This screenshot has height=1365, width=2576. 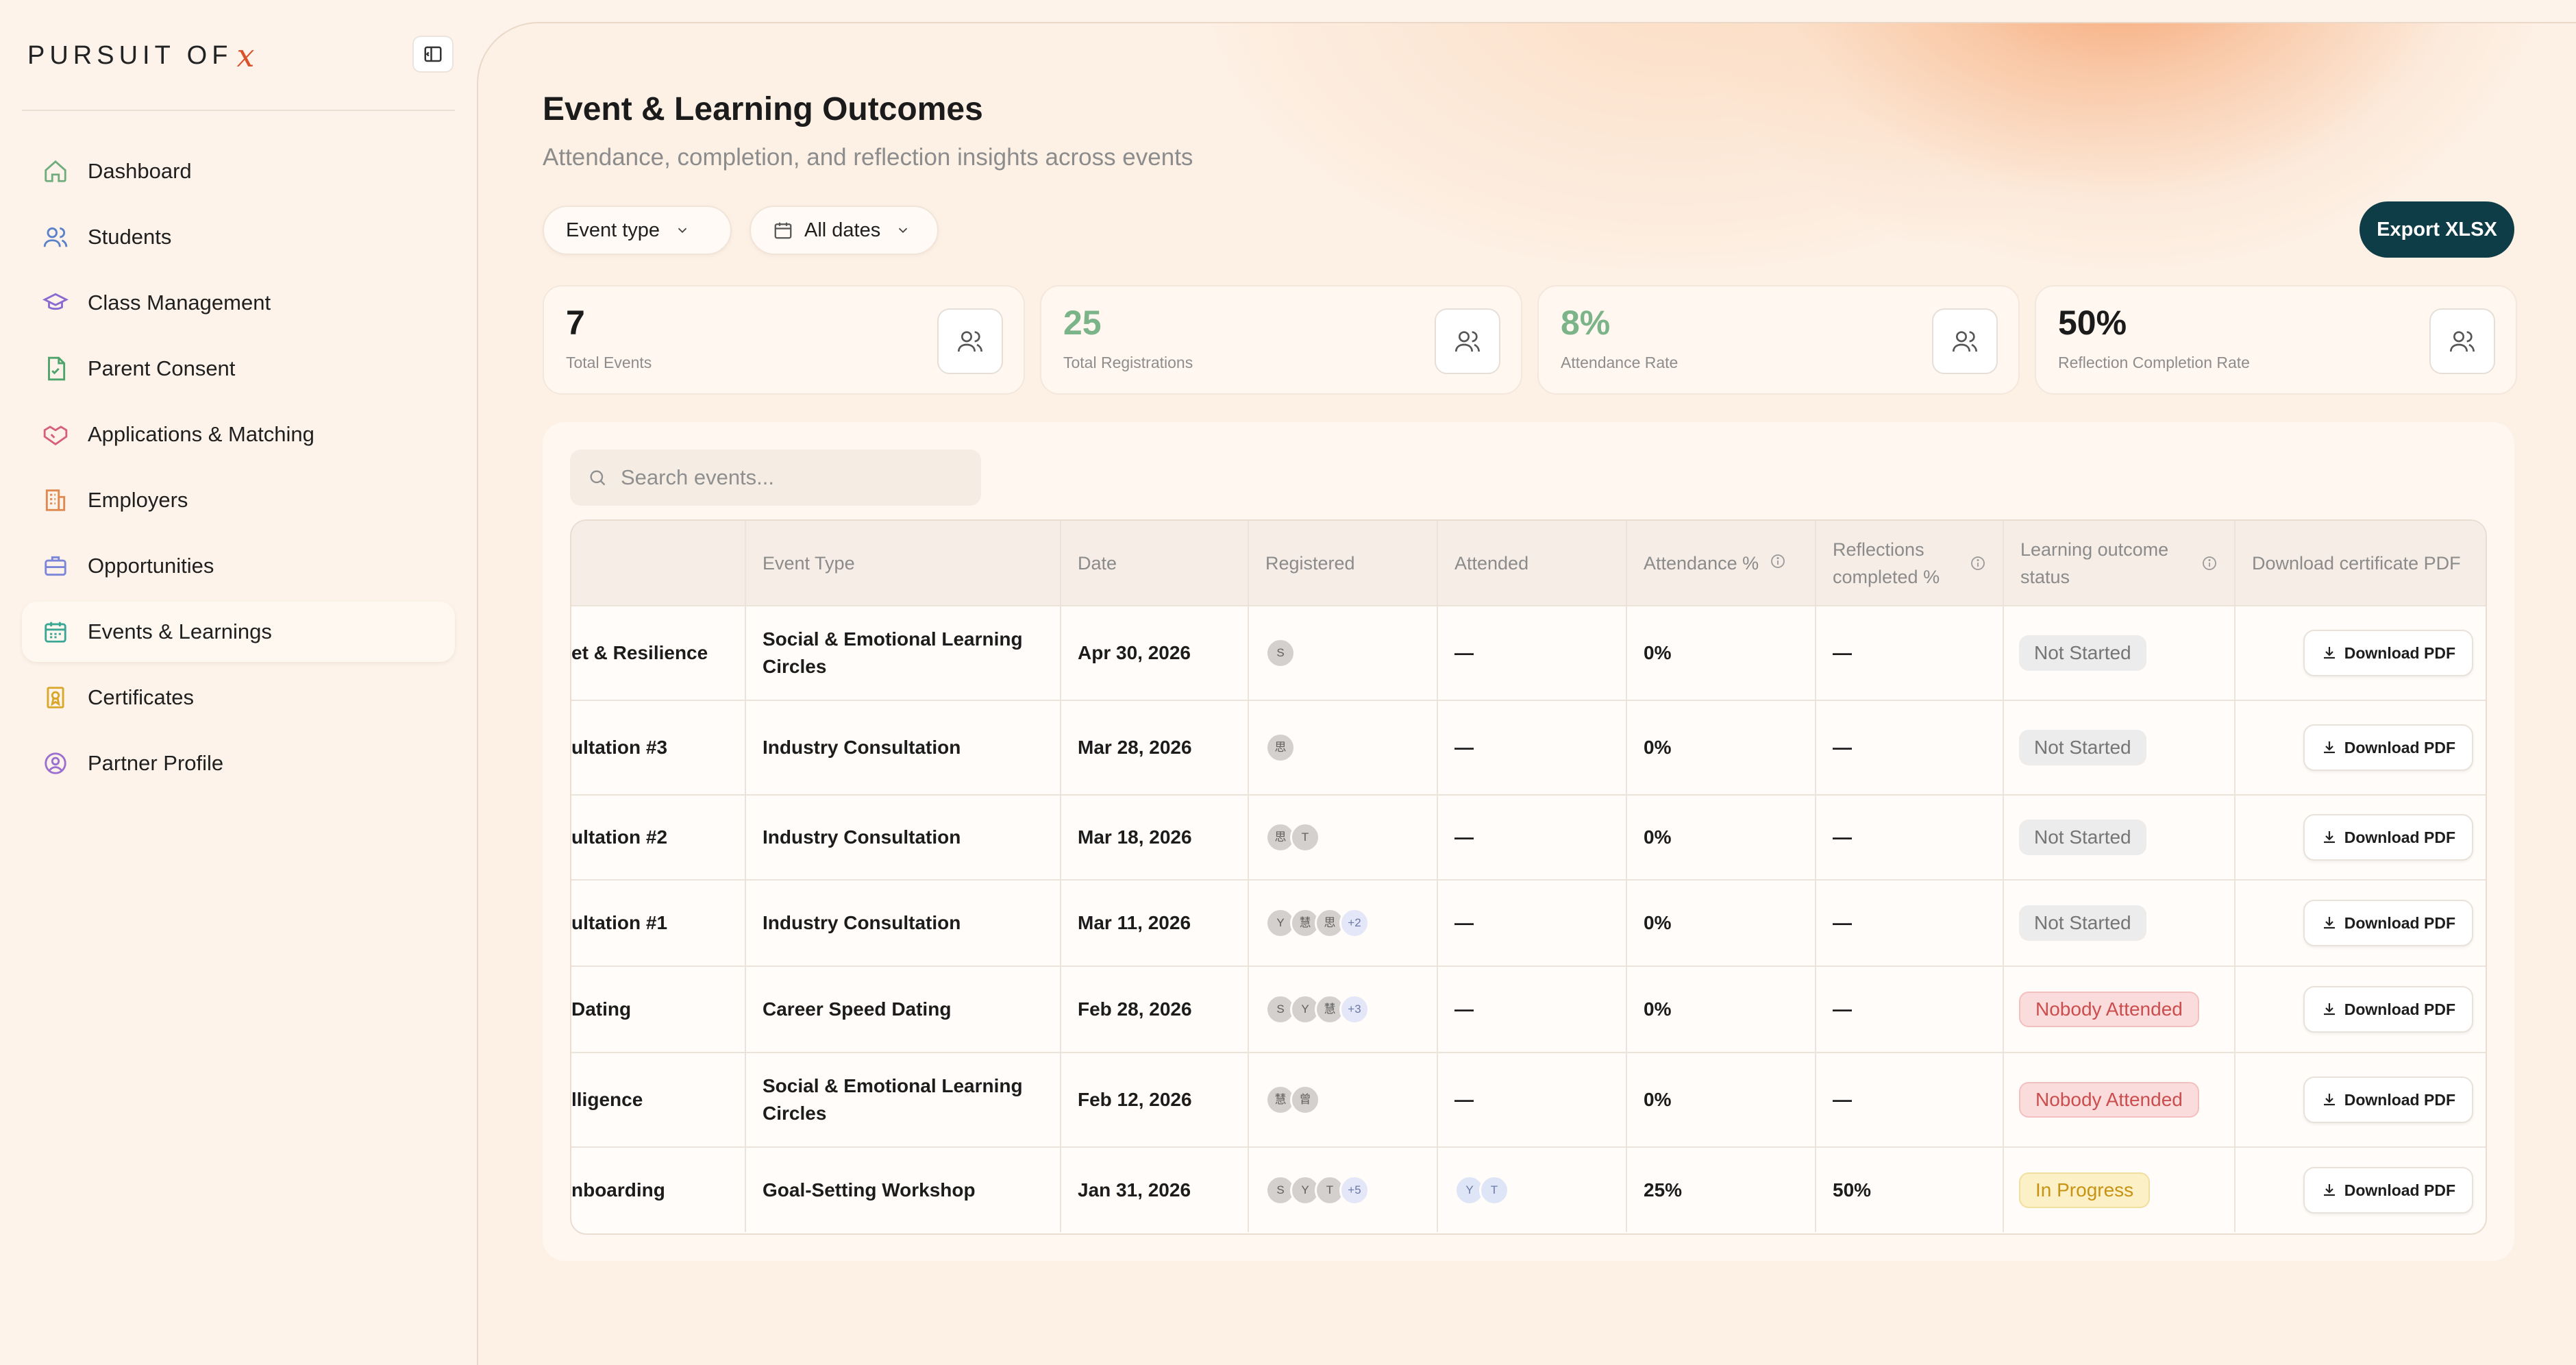 I want to click on sidebar-item-students: Students, so click(x=238, y=237).